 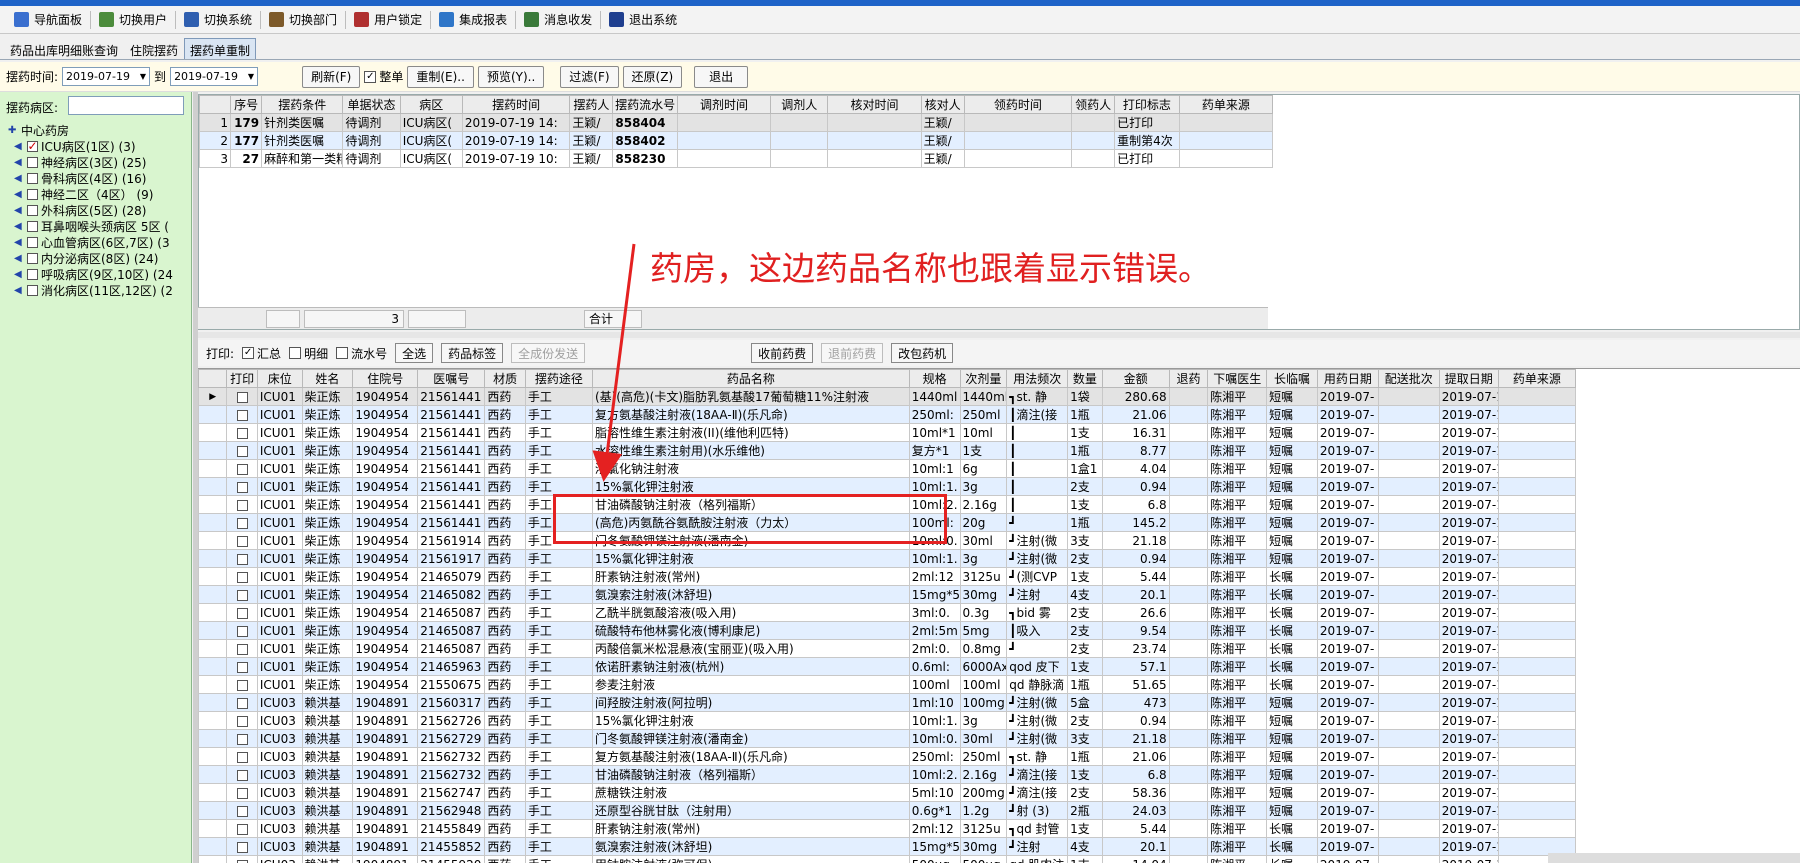 I want to click on column-header: 材质, so click(x=505, y=378).